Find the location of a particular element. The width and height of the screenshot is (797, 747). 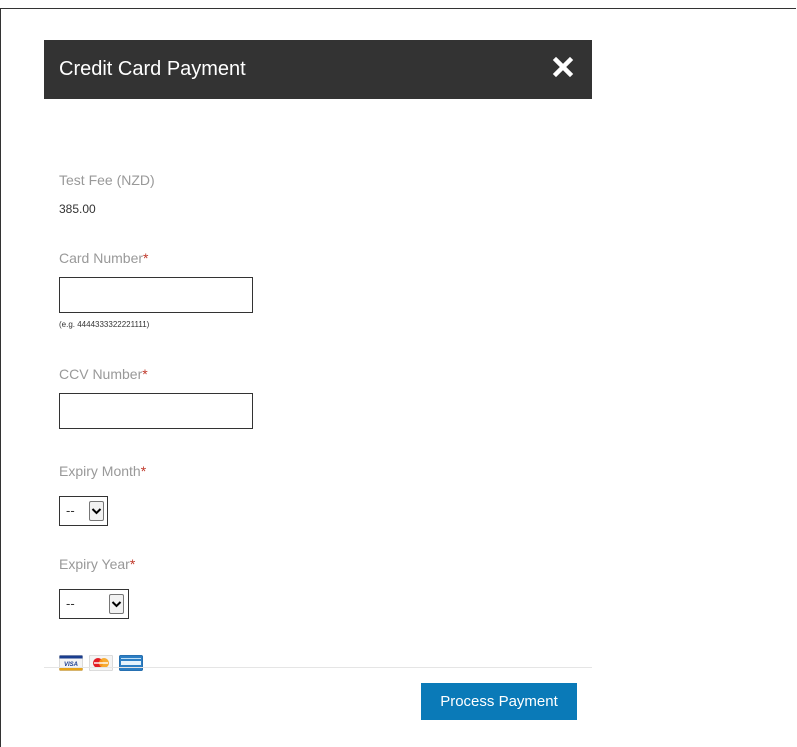

expiry-year-label: Expiry Year* is located at coordinates (97, 564).